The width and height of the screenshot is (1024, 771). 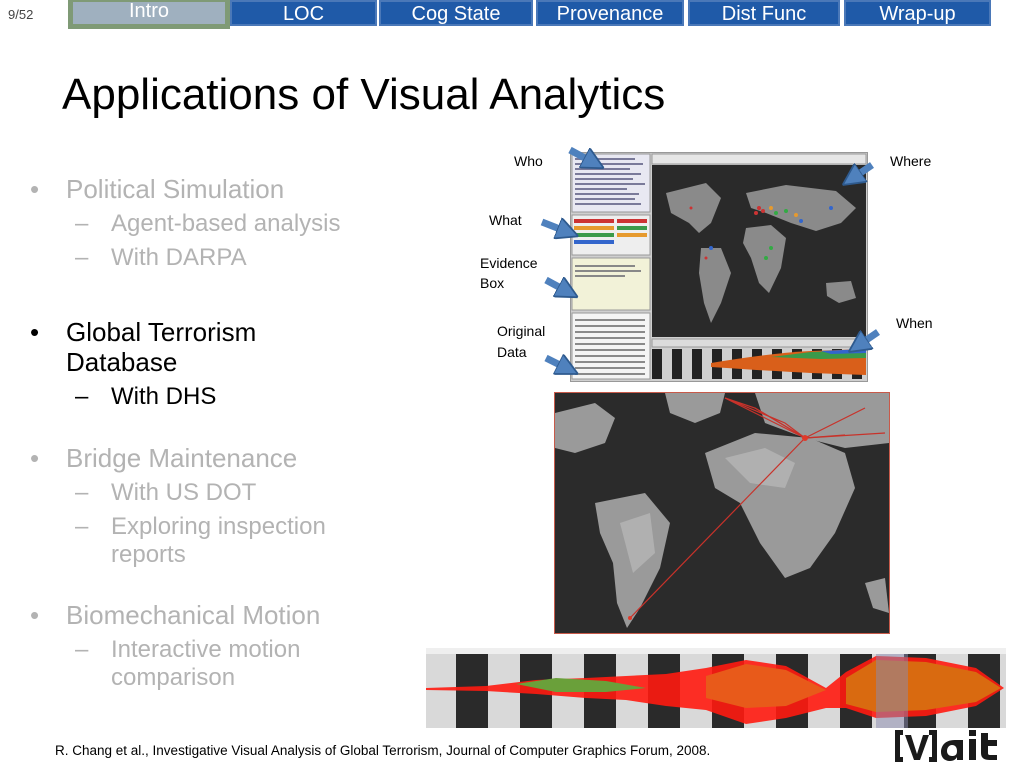 What do you see at coordinates (582, 155) in the screenshot?
I see `arrow-who` at bounding box center [582, 155].